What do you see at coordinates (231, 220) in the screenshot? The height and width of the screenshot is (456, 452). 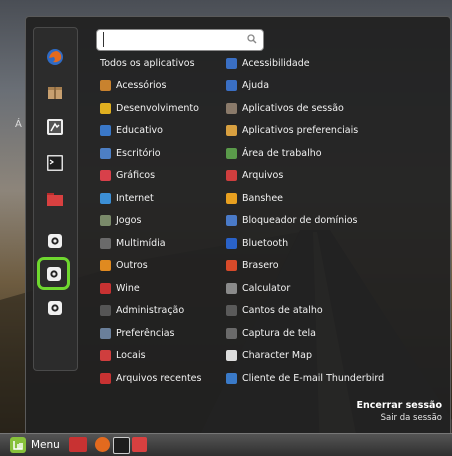 I see `domain-blocker-icon` at bounding box center [231, 220].